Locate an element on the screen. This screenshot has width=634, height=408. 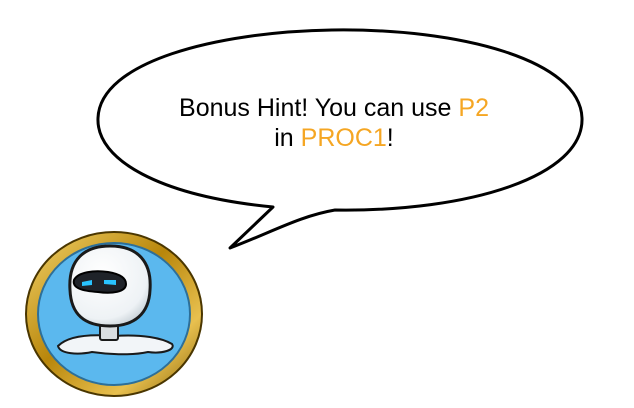
hint-line-2: in PROC1! is located at coordinates (334, 138).